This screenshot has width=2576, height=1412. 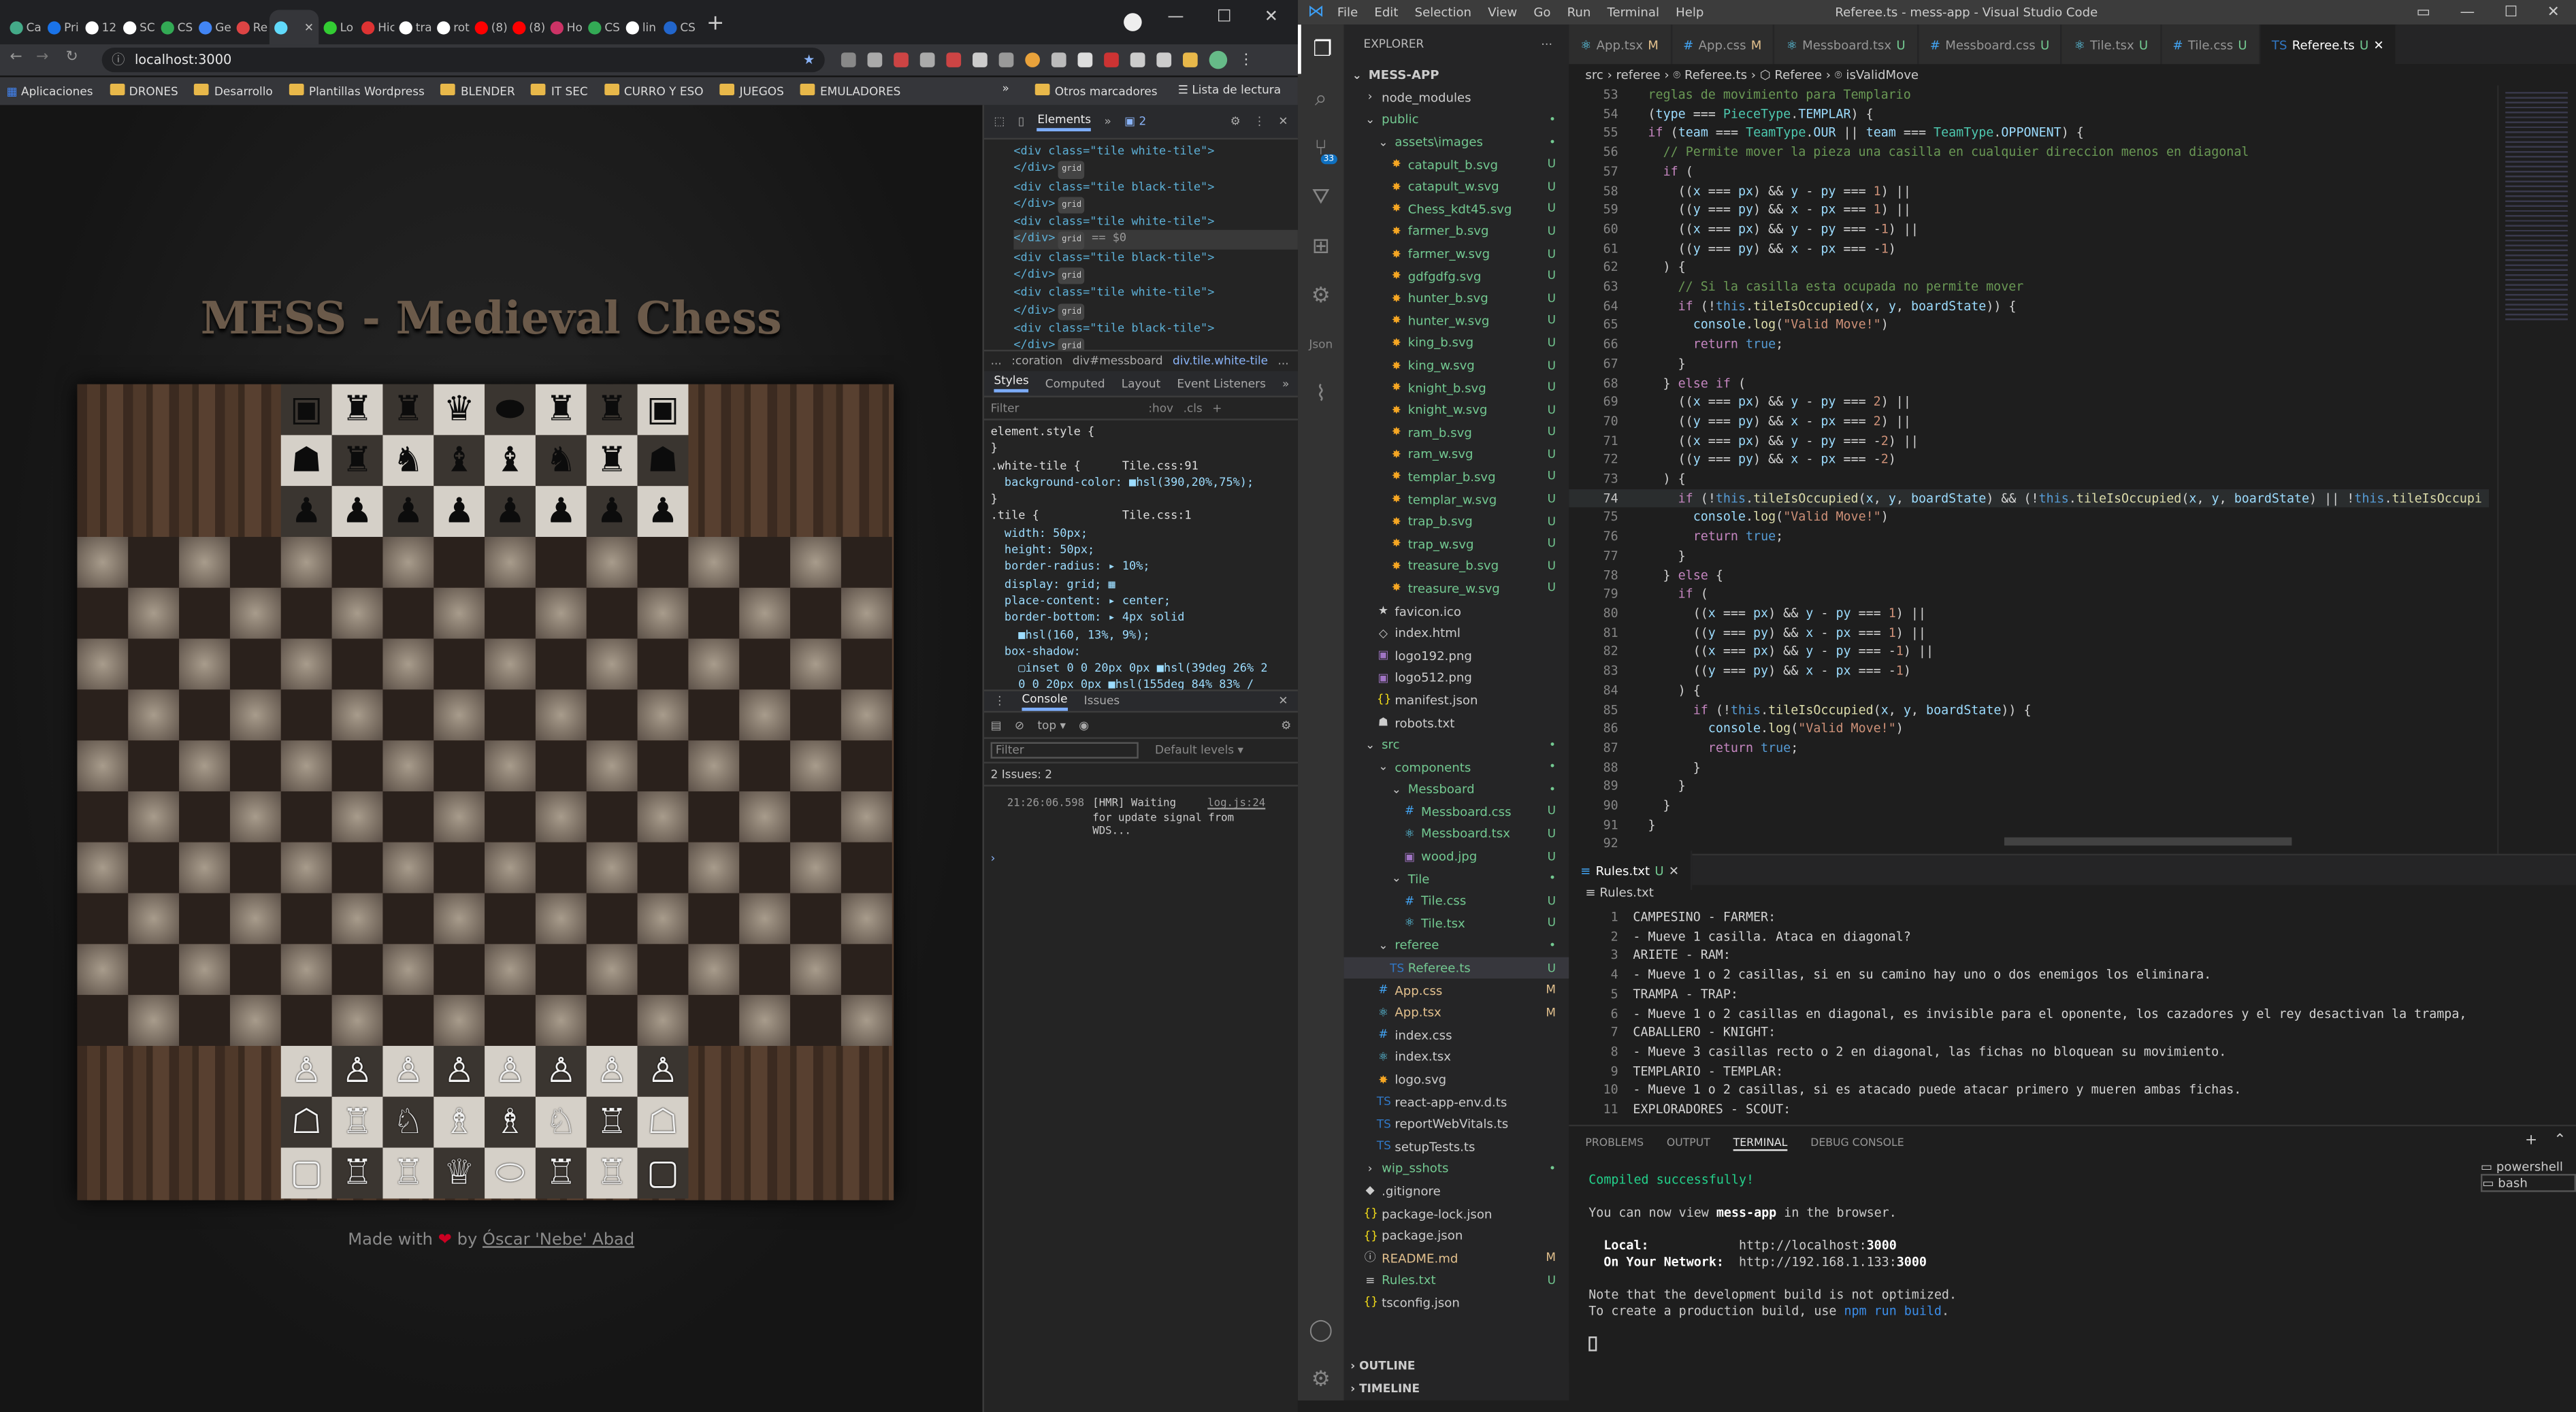 I want to click on console-settings-icon: ⚙, so click(x=1289, y=725).